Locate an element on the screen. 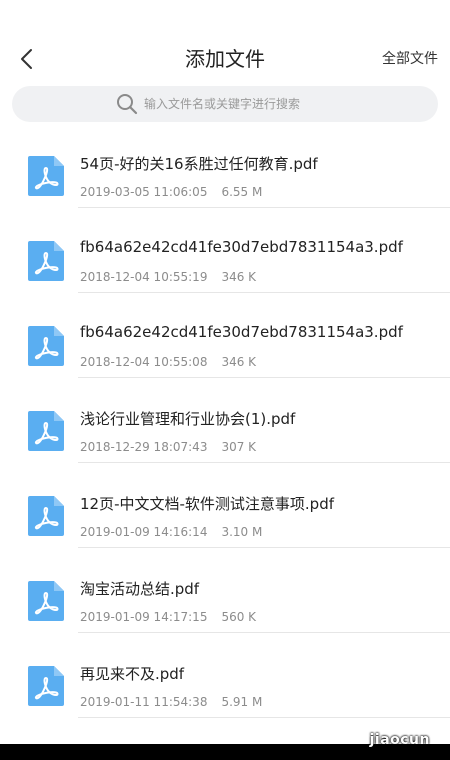  file-datetime: 2019-01-09 14:16:14 is located at coordinates (144, 532).